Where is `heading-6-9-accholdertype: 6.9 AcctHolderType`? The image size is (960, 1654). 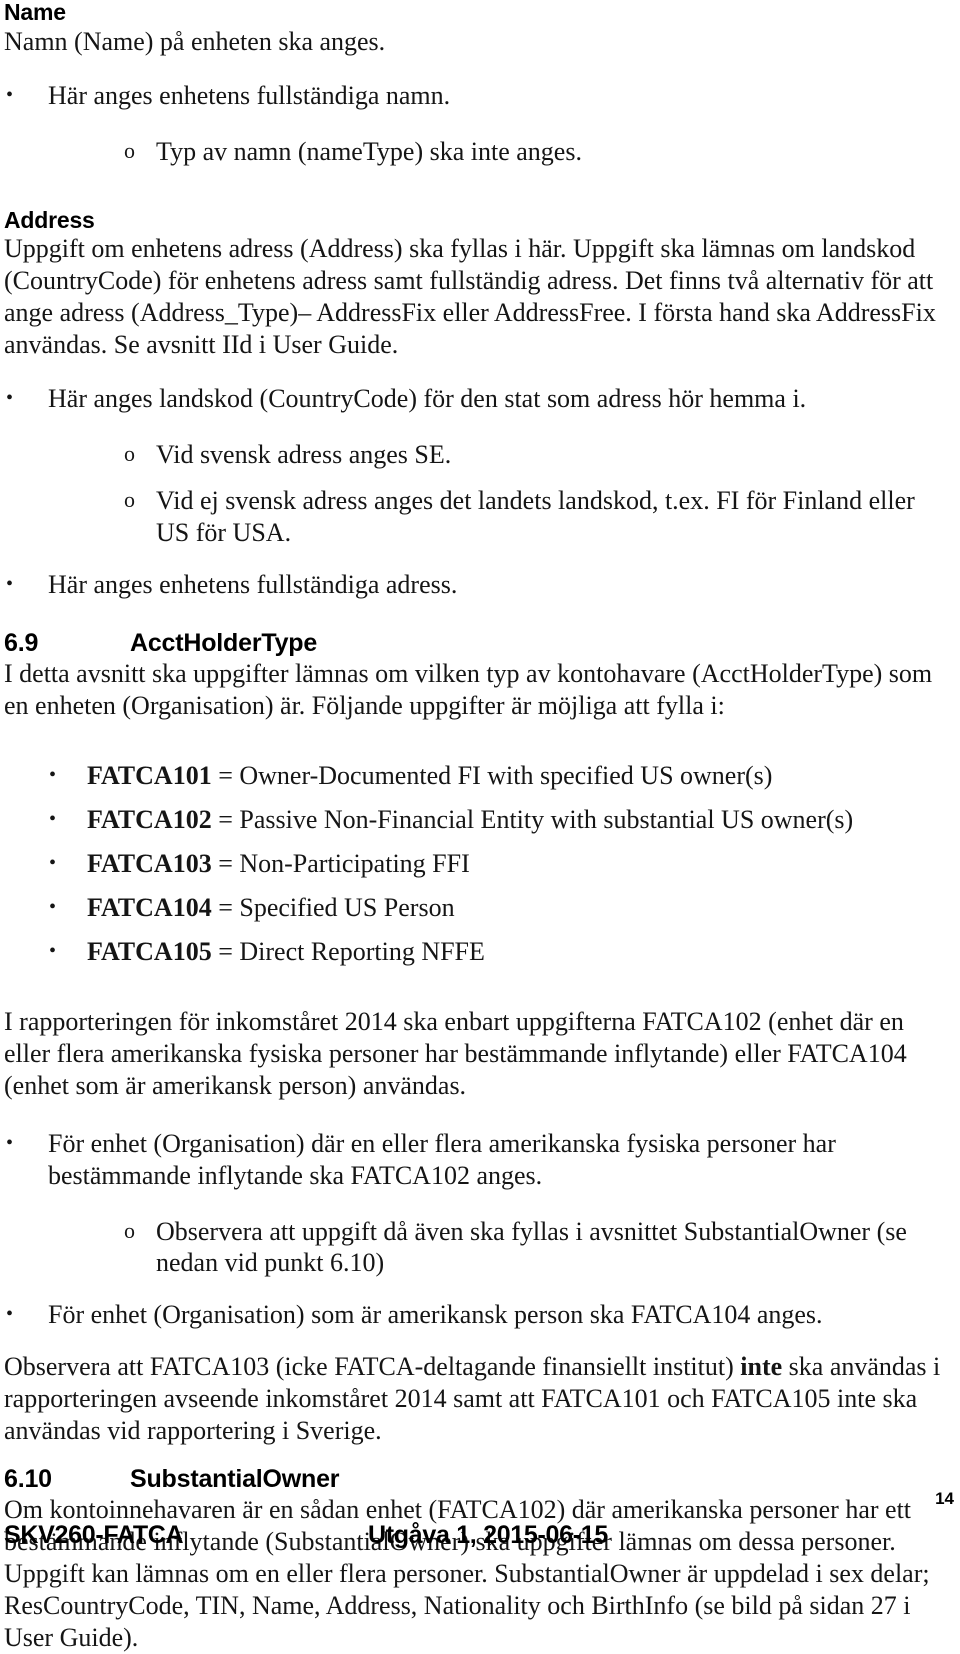
heading-6-9-accholdertype: 6.9 AcctHolderType is located at coordinates (476, 643).